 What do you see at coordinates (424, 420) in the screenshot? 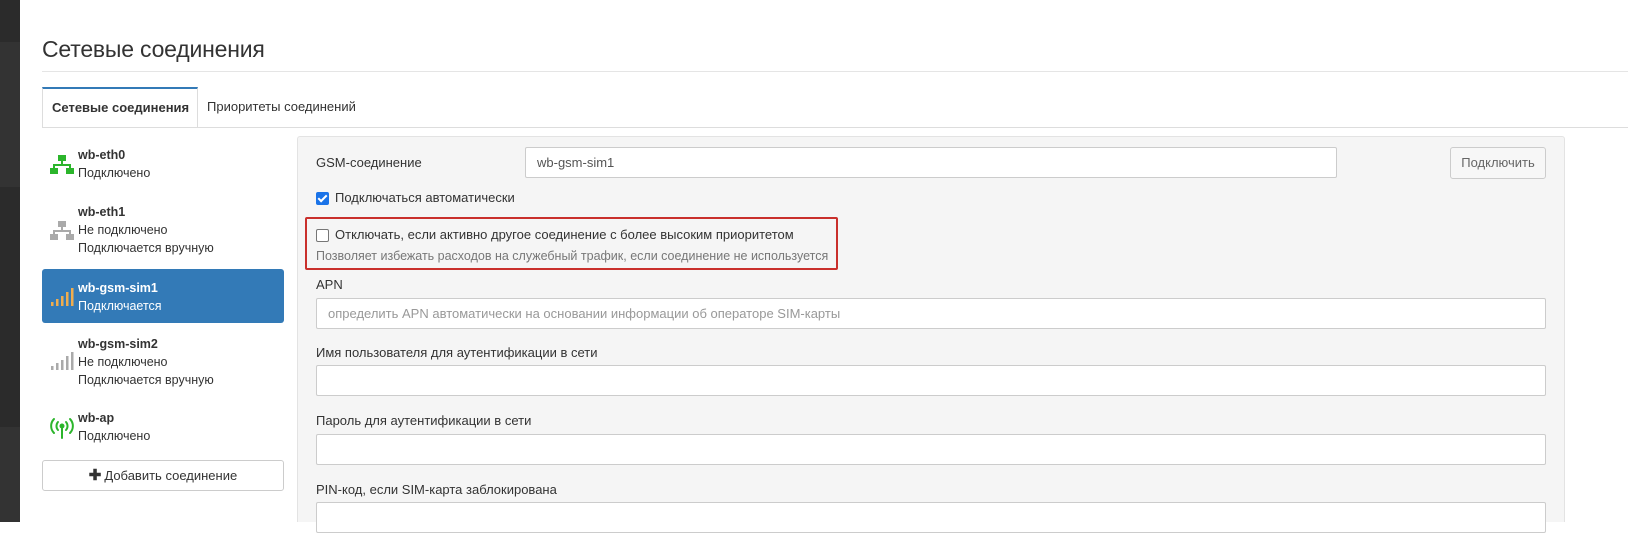
I see `password-label: Пароль для аутентификации в сети` at bounding box center [424, 420].